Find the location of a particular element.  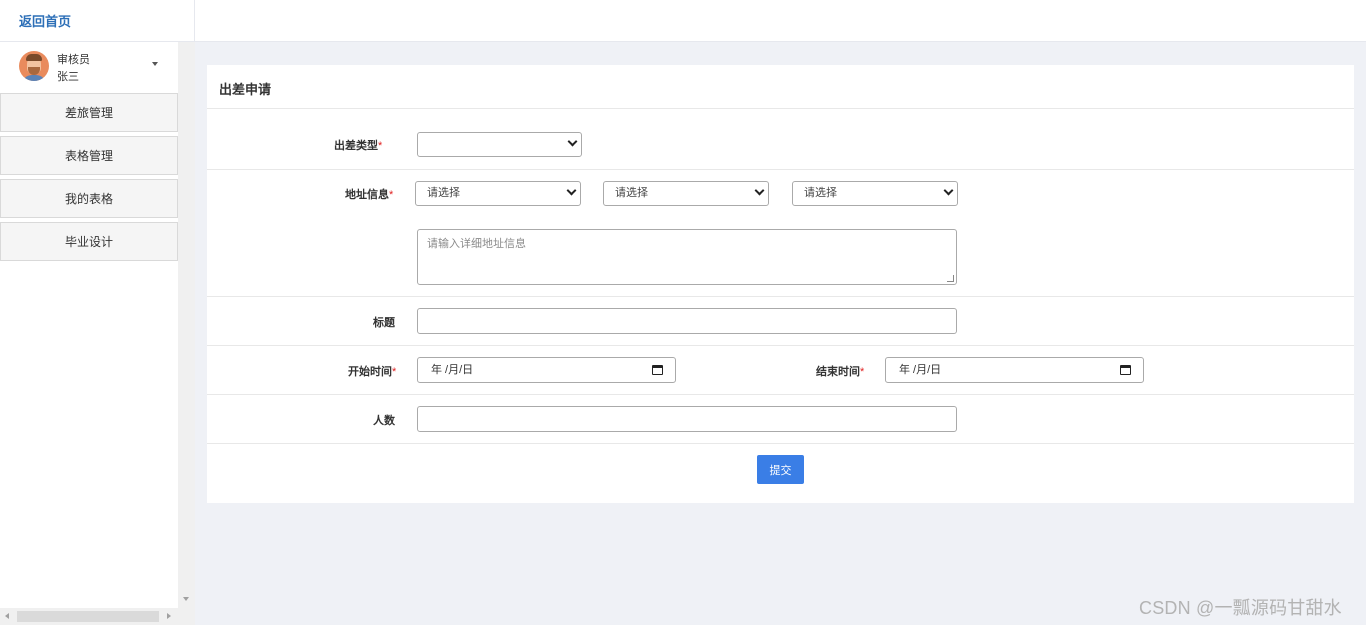

people-count-label: 人数 is located at coordinates (384, 421).